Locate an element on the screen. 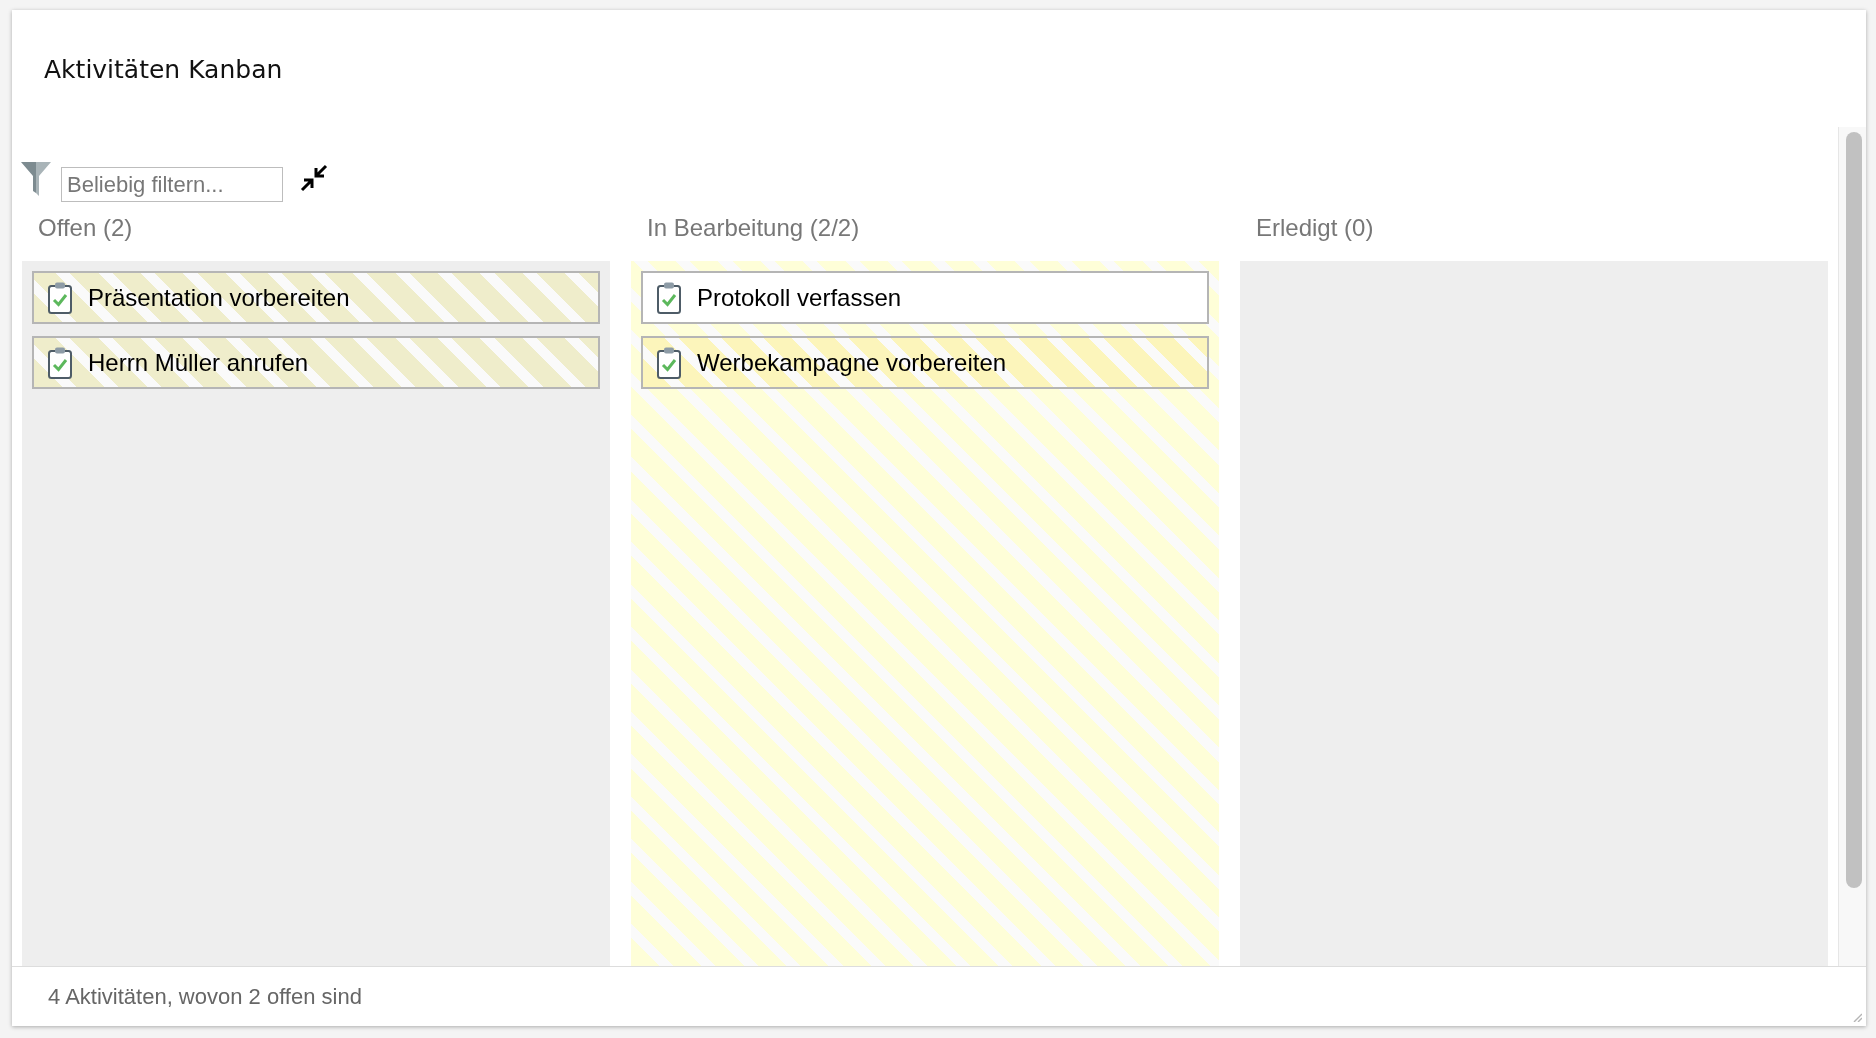 This screenshot has width=1876, height=1038. scrollbar-thumb is located at coordinates (1854, 510).